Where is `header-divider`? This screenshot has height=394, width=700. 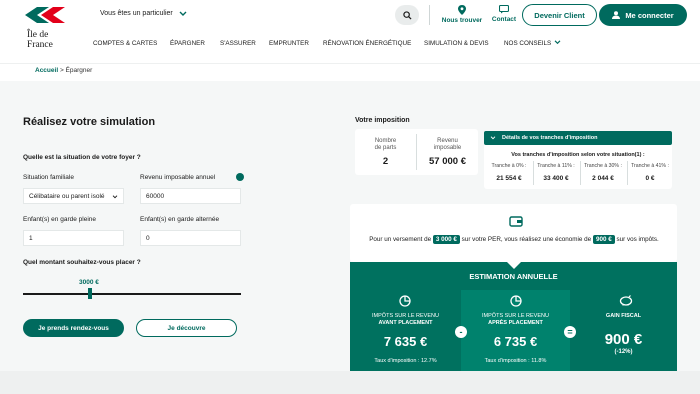
header-divider is located at coordinates (429, 15).